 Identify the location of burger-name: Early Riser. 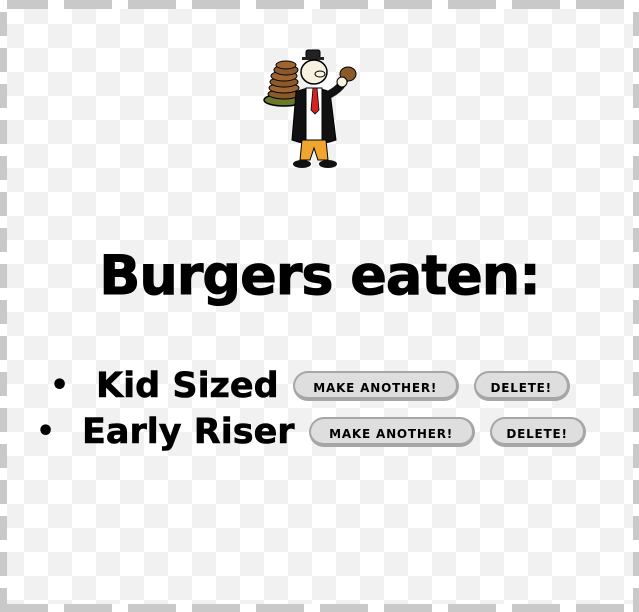
(188, 432).